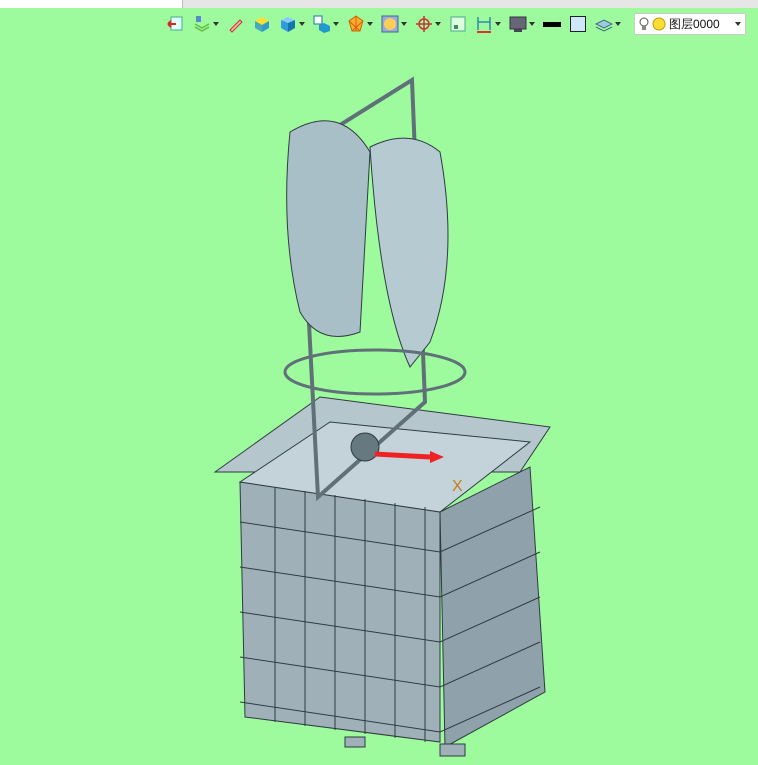 This screenshot has height=765, width=758. I want to click on line-color-icon, so click(552, 24).